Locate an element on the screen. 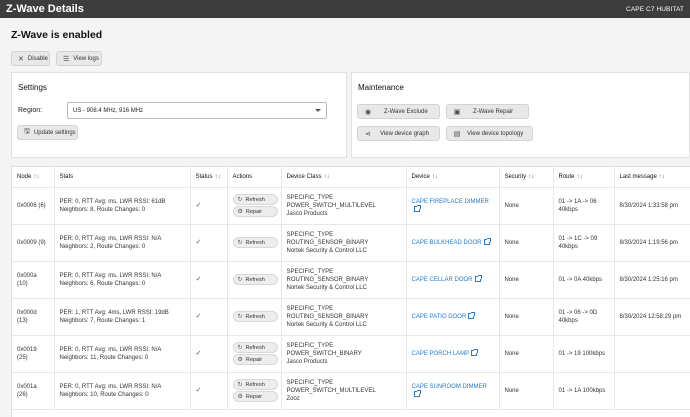 Image resolution: width=690 pixels, height=417 pixels. route-cell: 01 -> 19 100kbps is located at coordinates (584, 354).